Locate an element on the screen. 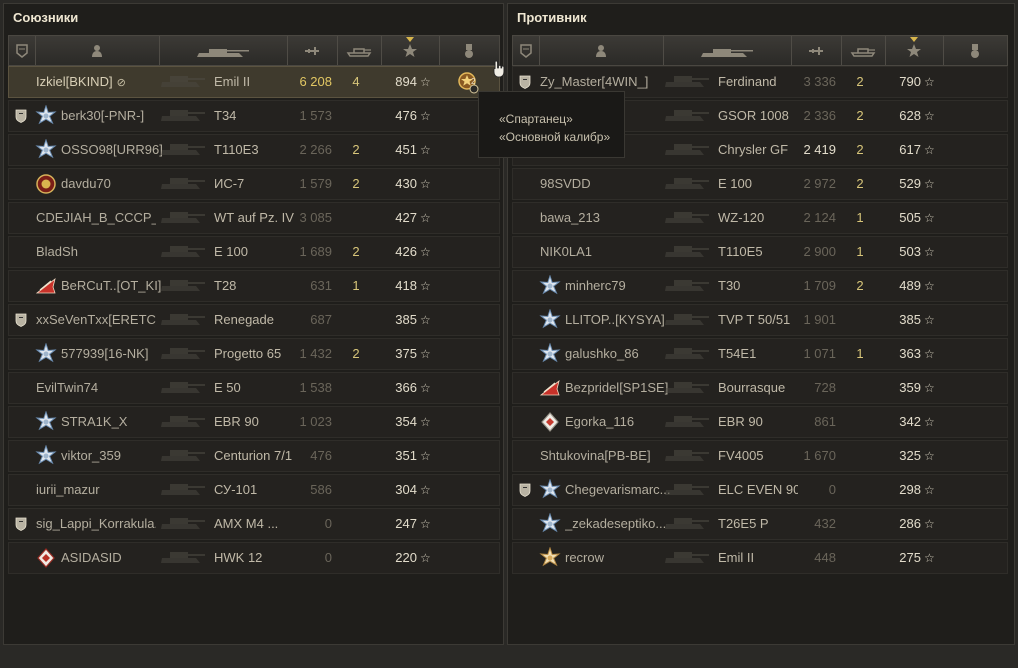  player-row: sig_Lappi_Korrakula... AMX M4 ... 0 247 ☆ is located at coordinates (254, 524).